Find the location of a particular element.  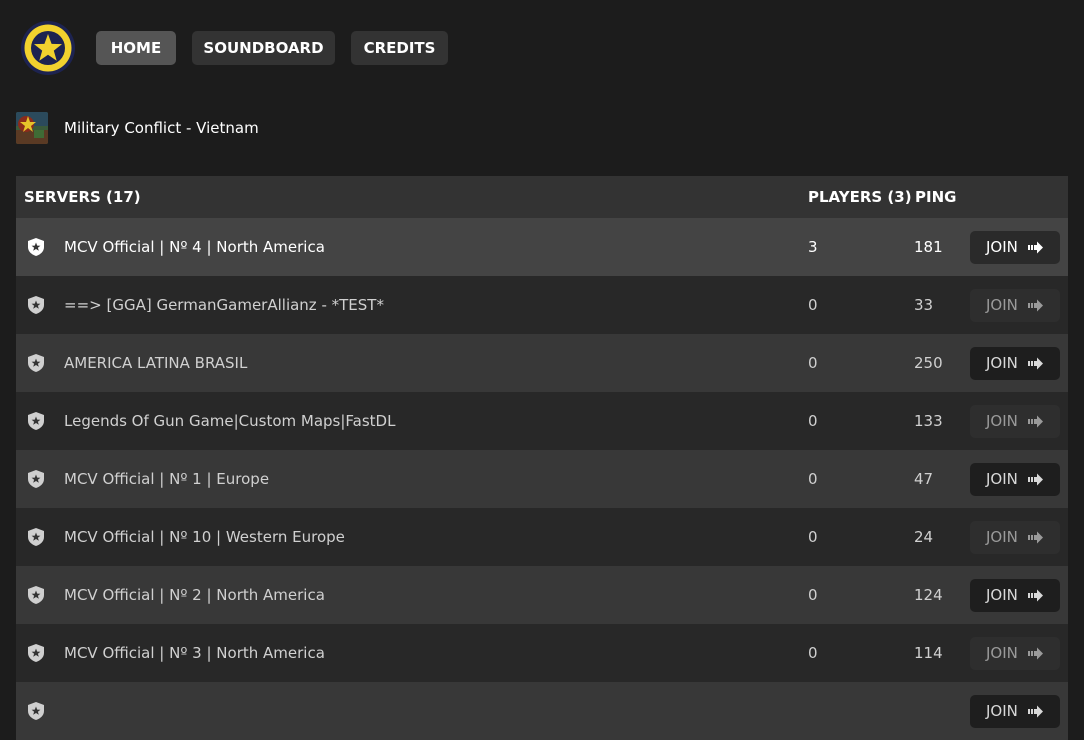

game-header: Military Conflict - Vietnam is located at coordinates (137, 128).